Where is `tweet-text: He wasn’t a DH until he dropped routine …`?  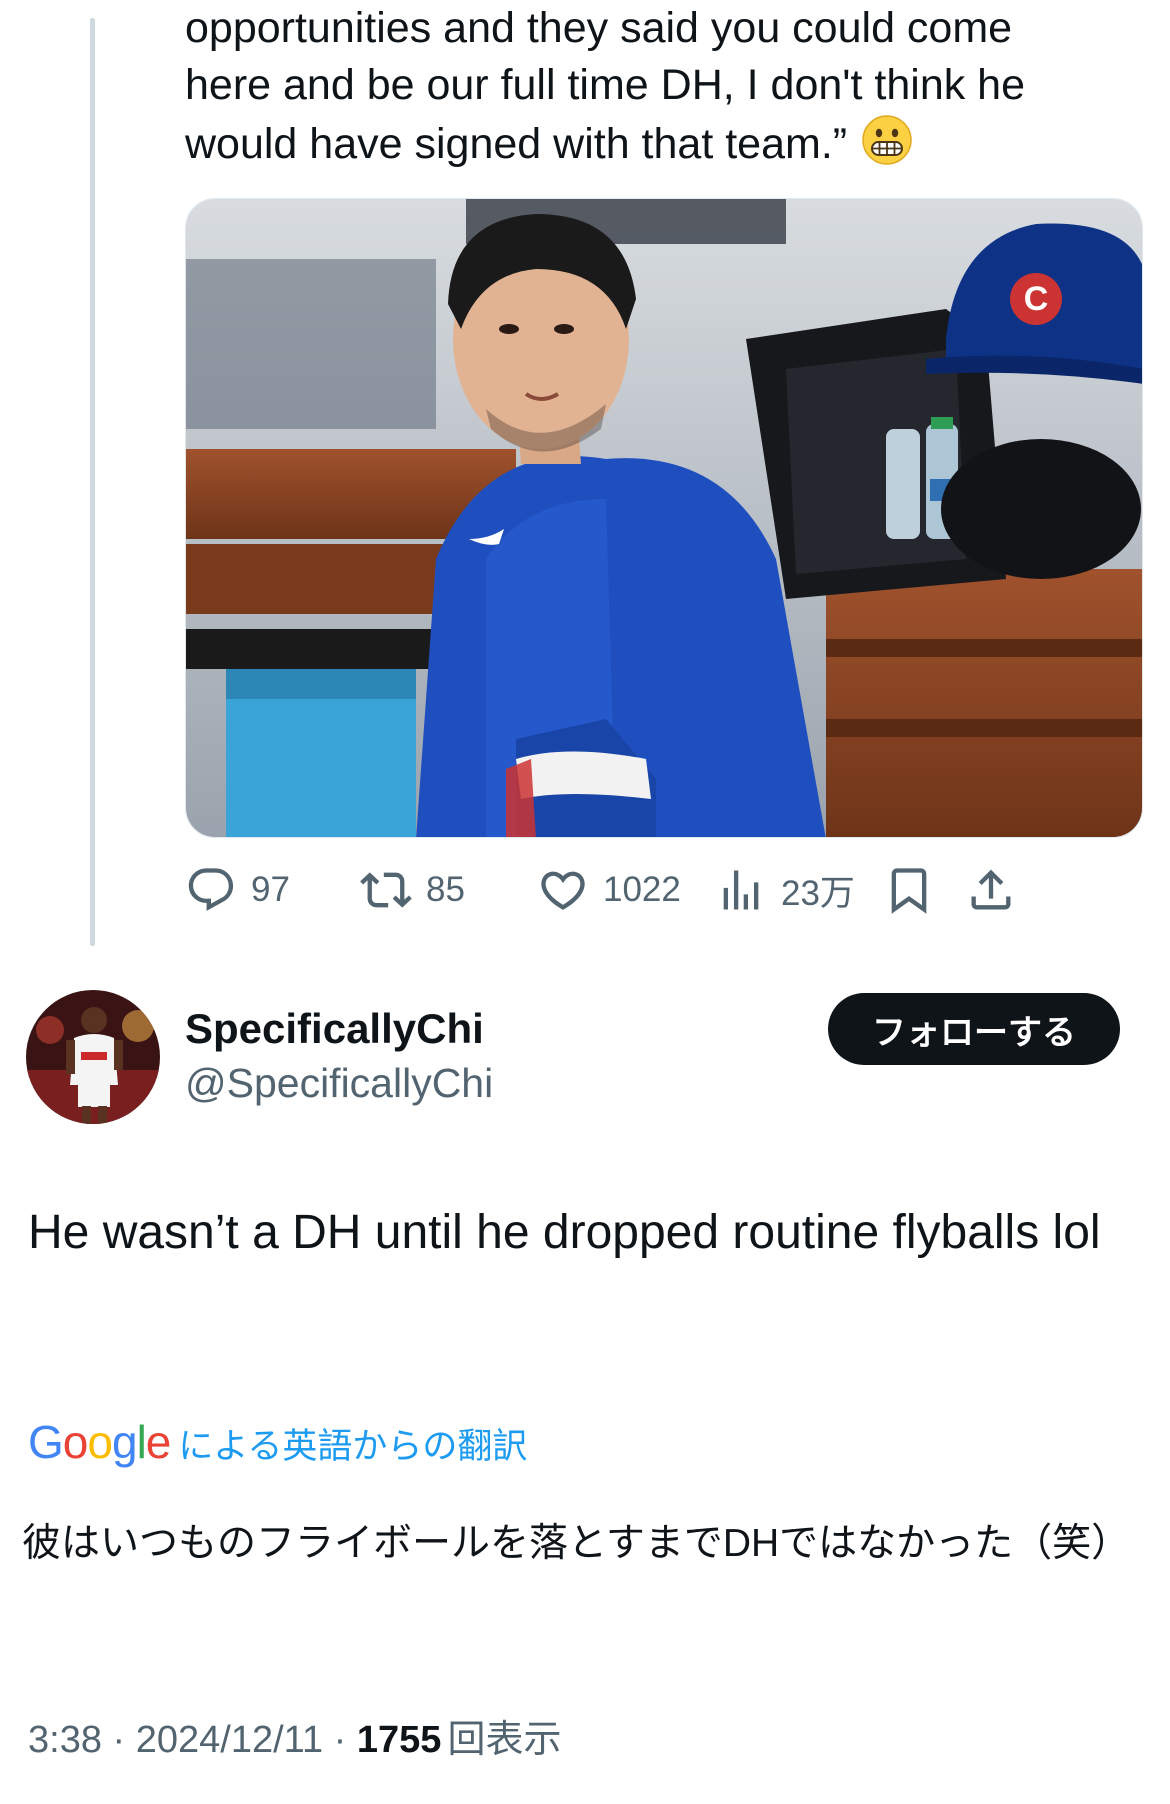
tweet-text: He wasn’t a DH until he dropped routine … is located at coordinates (564, 1232).